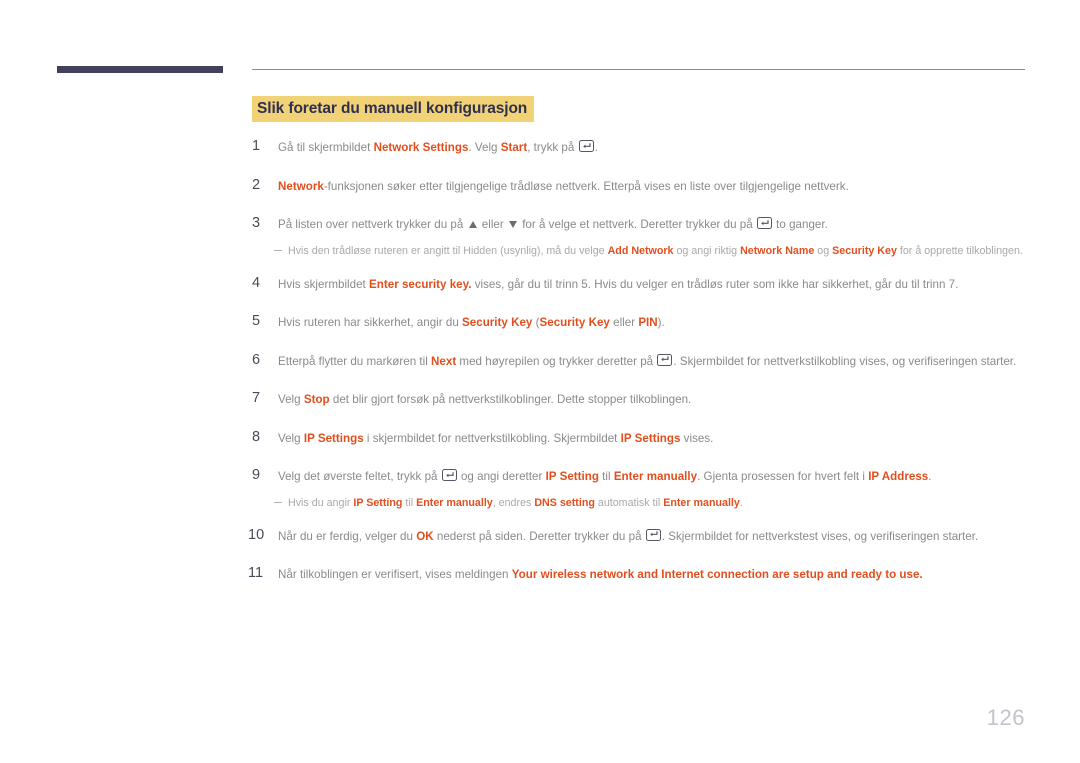 This screenshot has height=763, width=1080. What do you see at coordinates (707, 250) in the screenshot?
I see `text-run: og angi riktig` at bounding box center [707, 250].